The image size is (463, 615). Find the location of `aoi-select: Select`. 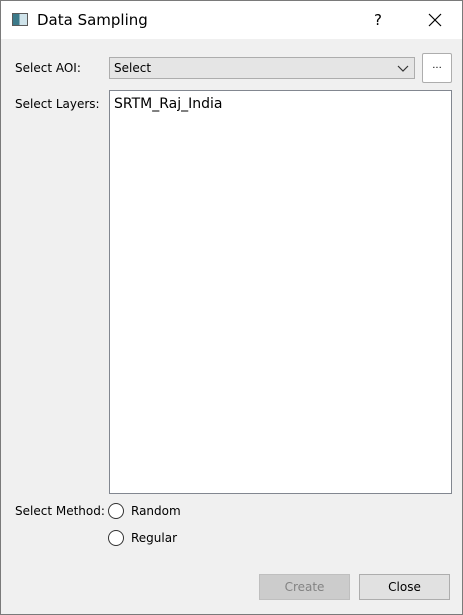

aoi-select: Select is located at coordinates (262, 68).